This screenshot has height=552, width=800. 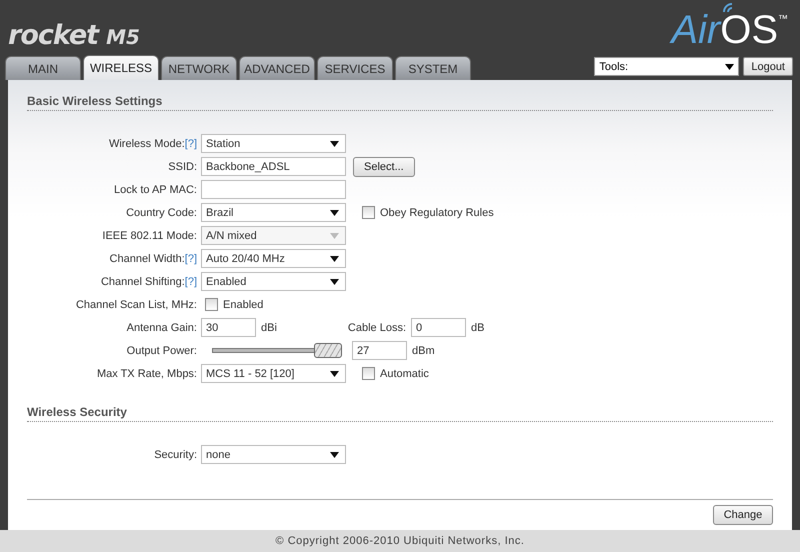 I want to click on field-label: IEEE 802.11 Mode:, so click(x=149, y=236).